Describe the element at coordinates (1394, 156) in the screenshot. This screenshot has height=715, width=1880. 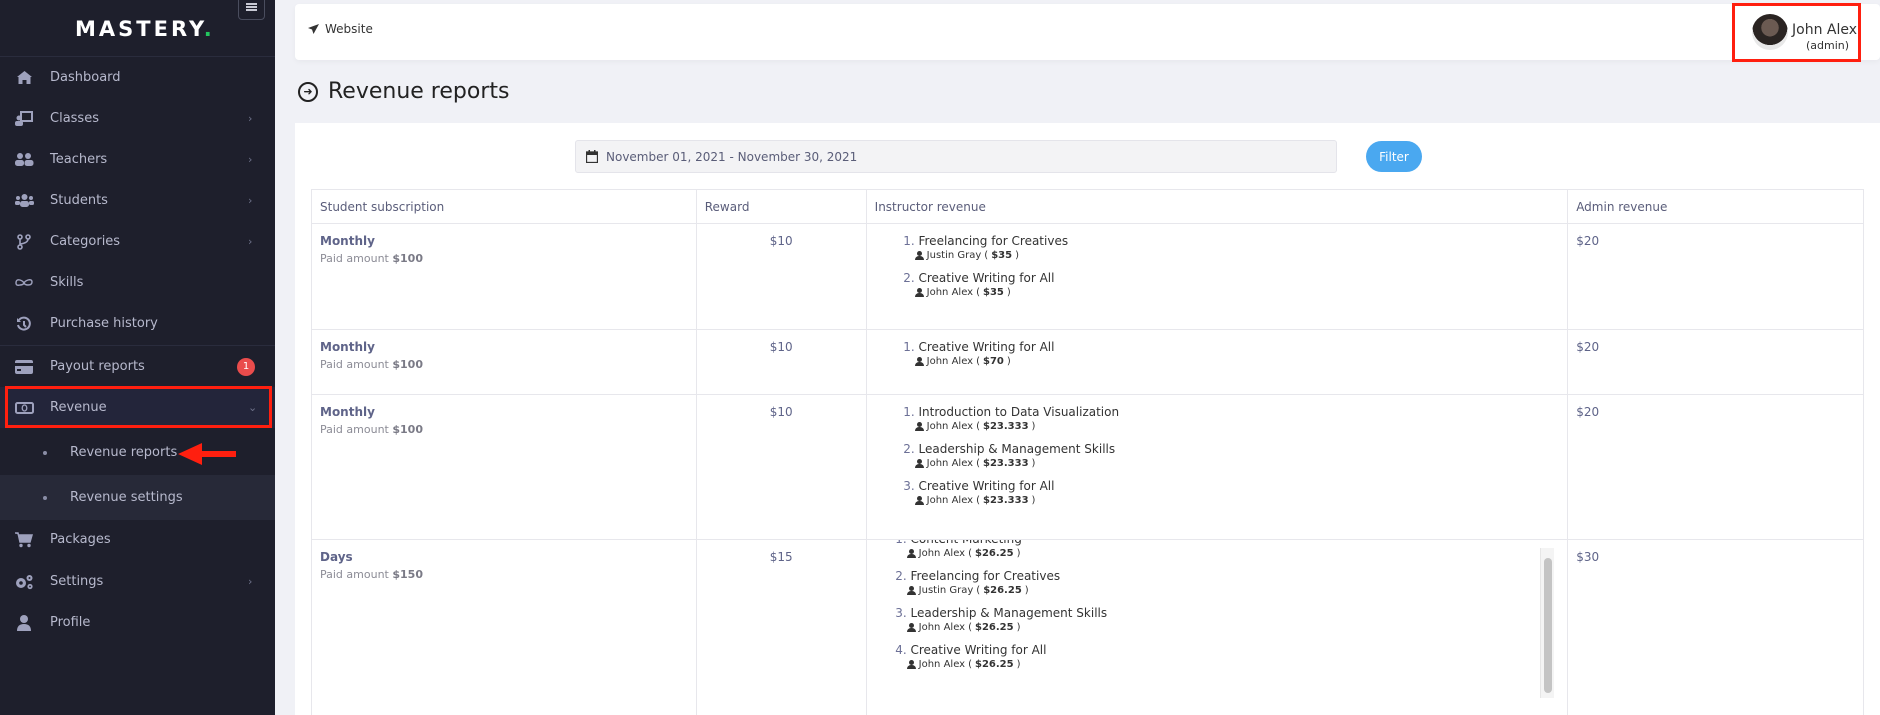
I see `filter-button: Filter` at that location.